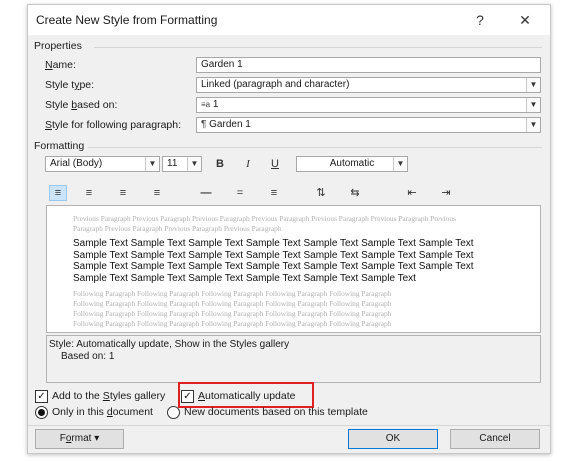 Image resolution: width=575 pixels, height=461 pixels. I want to click on italic-button: I, so click(248, 164).